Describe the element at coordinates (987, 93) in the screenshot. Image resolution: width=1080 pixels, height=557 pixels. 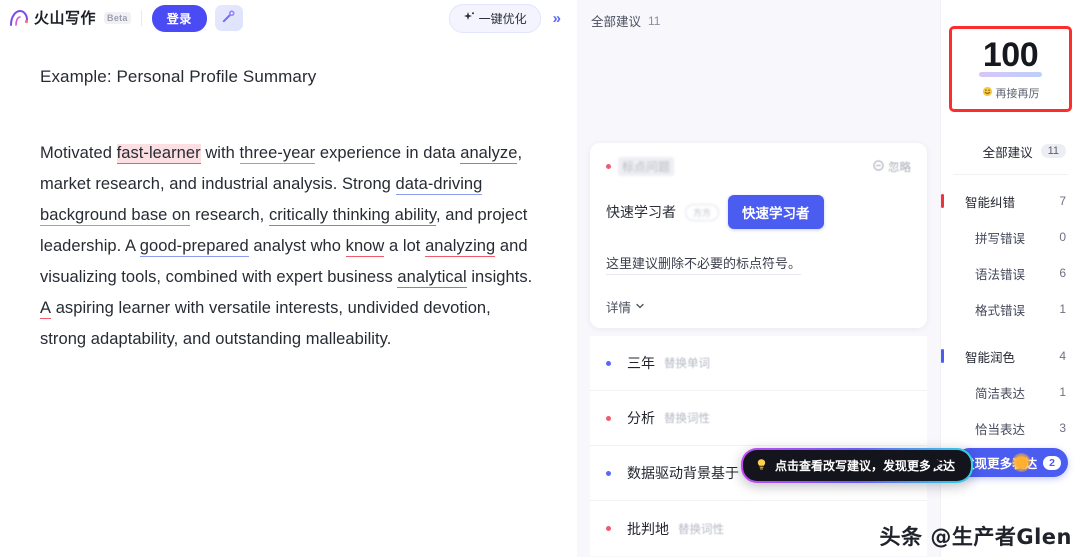
I see `grin-emoji-icon` at that location.